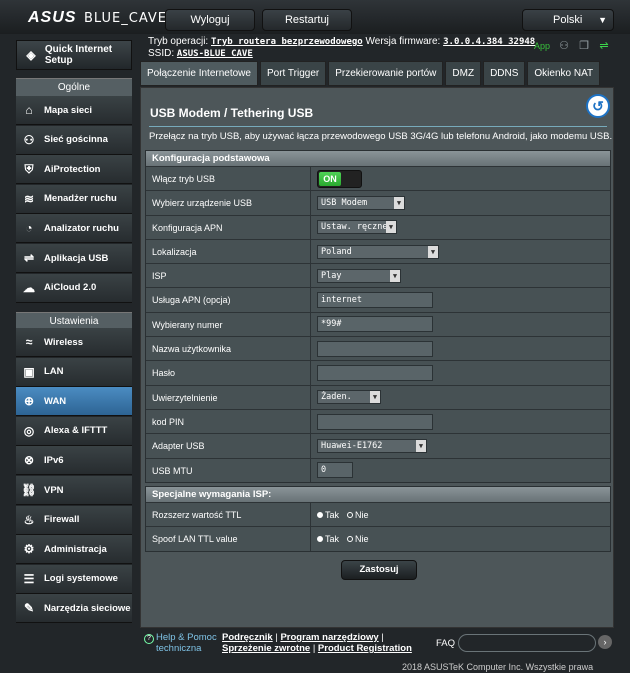 This screenshot has height=673, width=630. Describe the element at coordinates (362, 514) in the screenshot. I see `radio-label: Nie` at that location.